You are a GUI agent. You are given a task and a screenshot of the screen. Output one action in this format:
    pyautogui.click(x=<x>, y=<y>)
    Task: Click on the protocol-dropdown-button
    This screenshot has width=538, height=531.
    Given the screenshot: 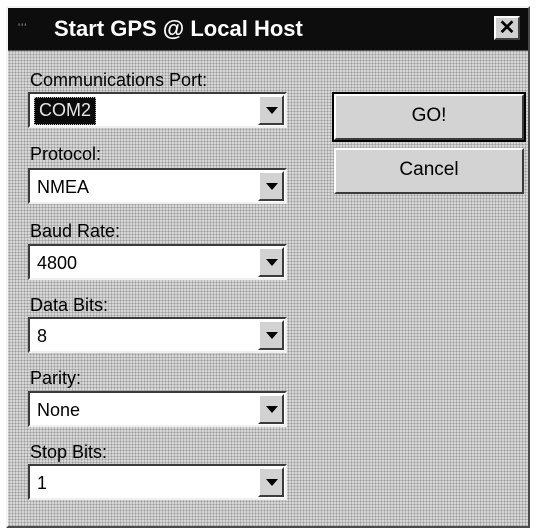 What is the action you would take?
    pyautogui.click(x=271, y=186)
    